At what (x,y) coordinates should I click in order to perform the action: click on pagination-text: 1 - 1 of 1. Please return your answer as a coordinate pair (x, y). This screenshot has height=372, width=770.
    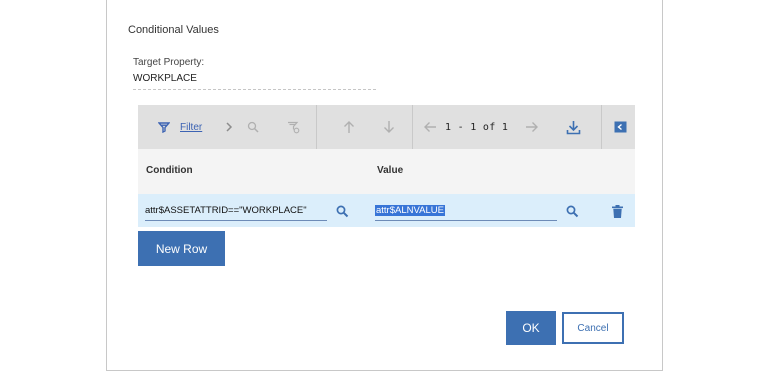
    Looking at the image, I should click on (477, 127).